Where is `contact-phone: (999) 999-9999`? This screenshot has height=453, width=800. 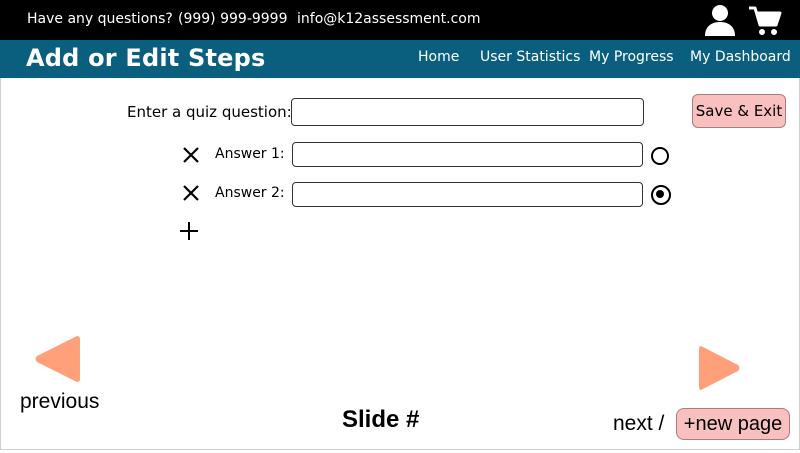
contact-phone: (999) 999-9999 is located at coordinates (233, 19).